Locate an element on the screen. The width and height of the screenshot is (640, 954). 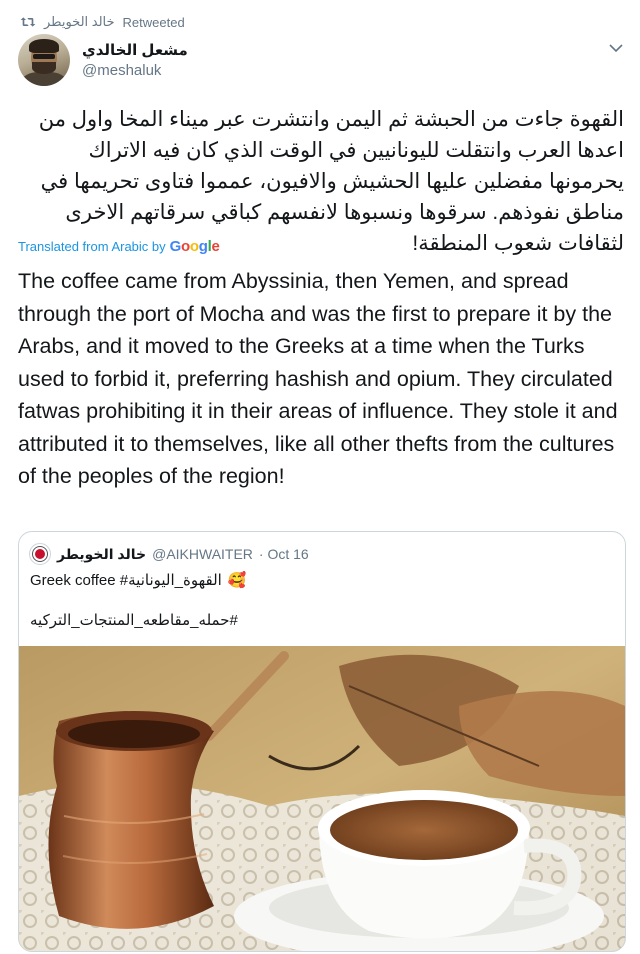
quoted-tweet-header: خالد الخويطر @AIKHWAITER · Oct 16 is located at coordinates (169, 554).